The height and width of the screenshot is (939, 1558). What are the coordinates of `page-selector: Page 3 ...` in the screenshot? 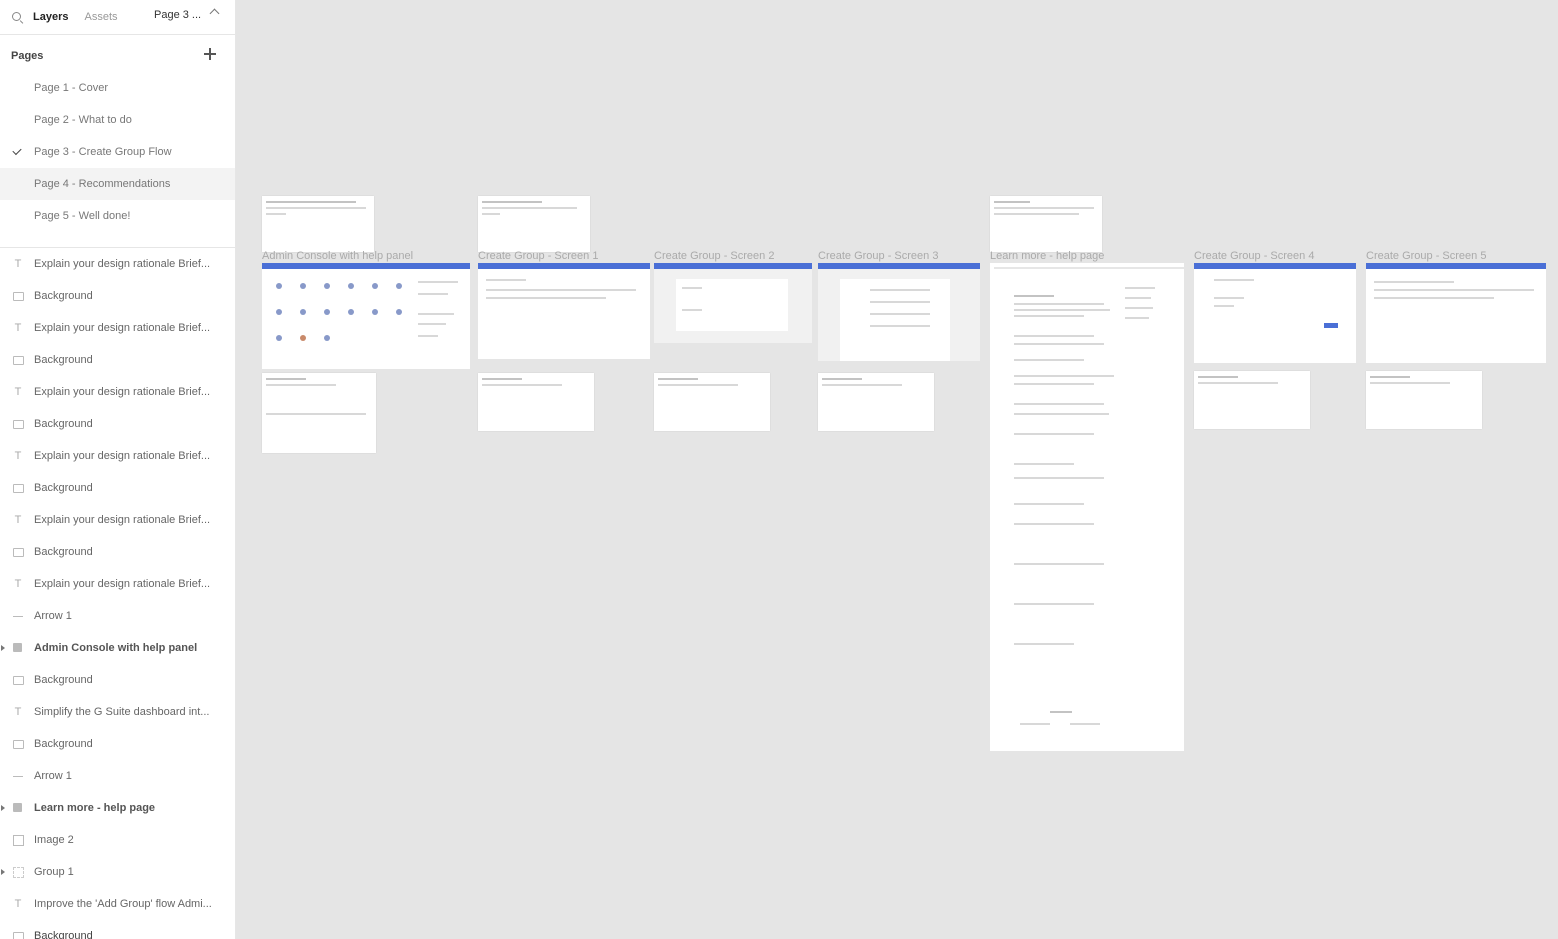 It's located at (177, 15).